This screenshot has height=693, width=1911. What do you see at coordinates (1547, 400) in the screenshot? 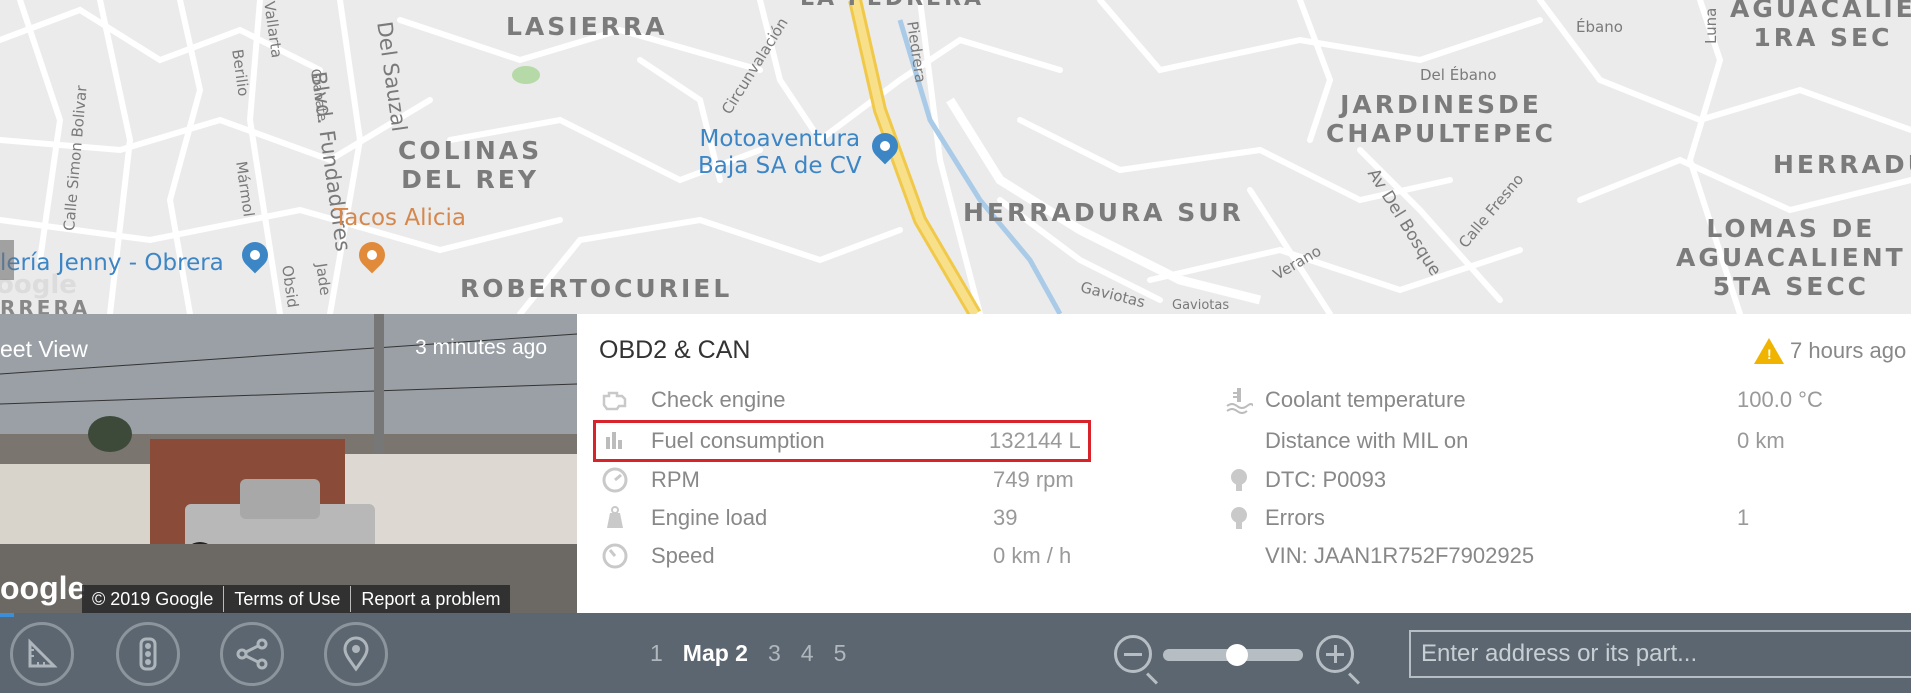
I see `obd-row-coolant: Coolant temperature 100.0 °C` at bounding box center [1547, 400].